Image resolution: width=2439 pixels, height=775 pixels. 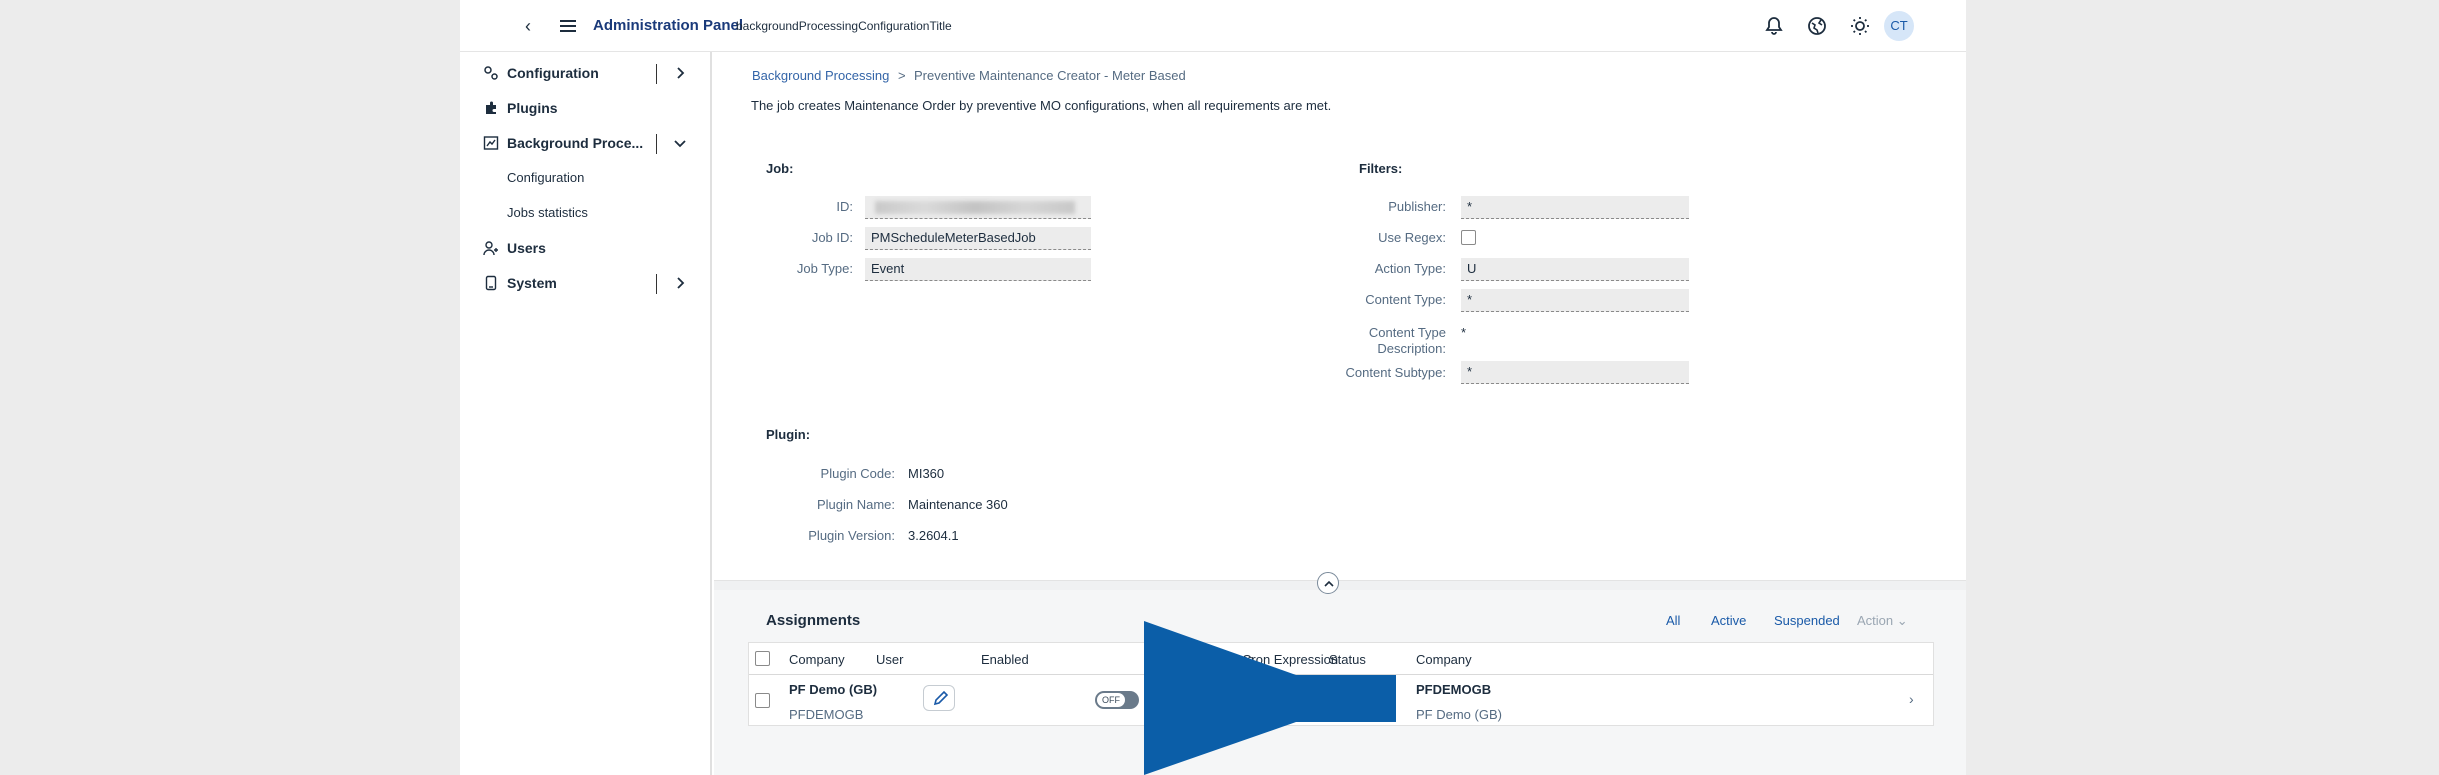 What do you see at coordinates (1902, 620) in the screenshot?
I see `chevron-down-icon: ⌄` at bounding box center [1902, 620].